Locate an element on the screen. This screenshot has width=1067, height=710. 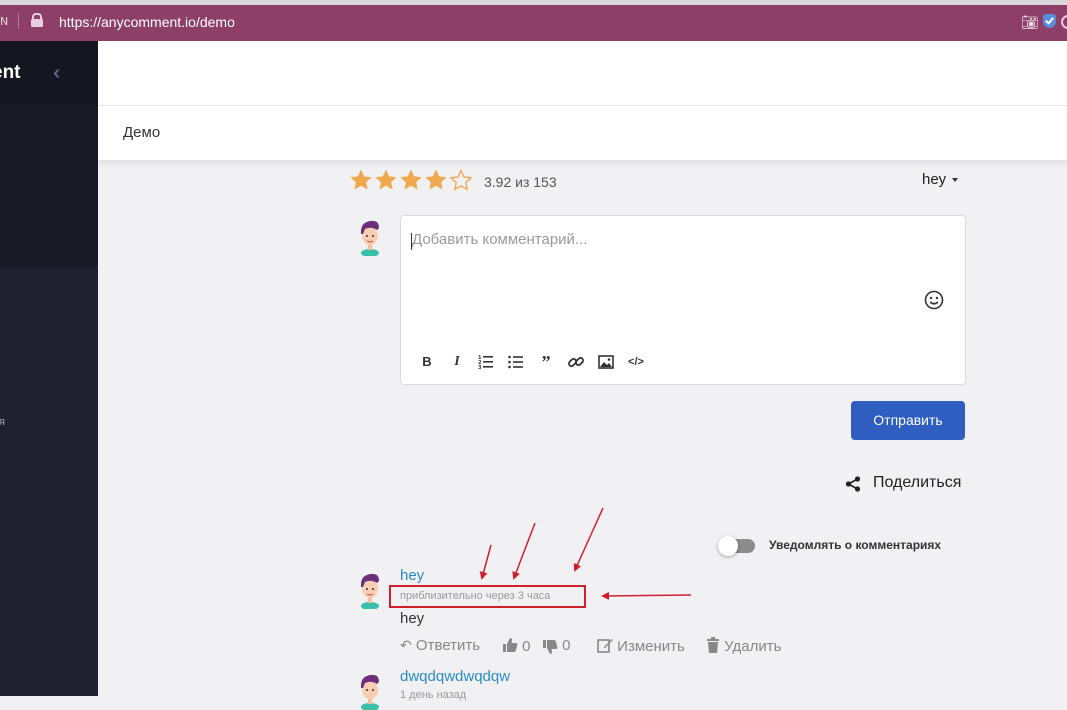
highlight-box is located at coordinates (487, 596).